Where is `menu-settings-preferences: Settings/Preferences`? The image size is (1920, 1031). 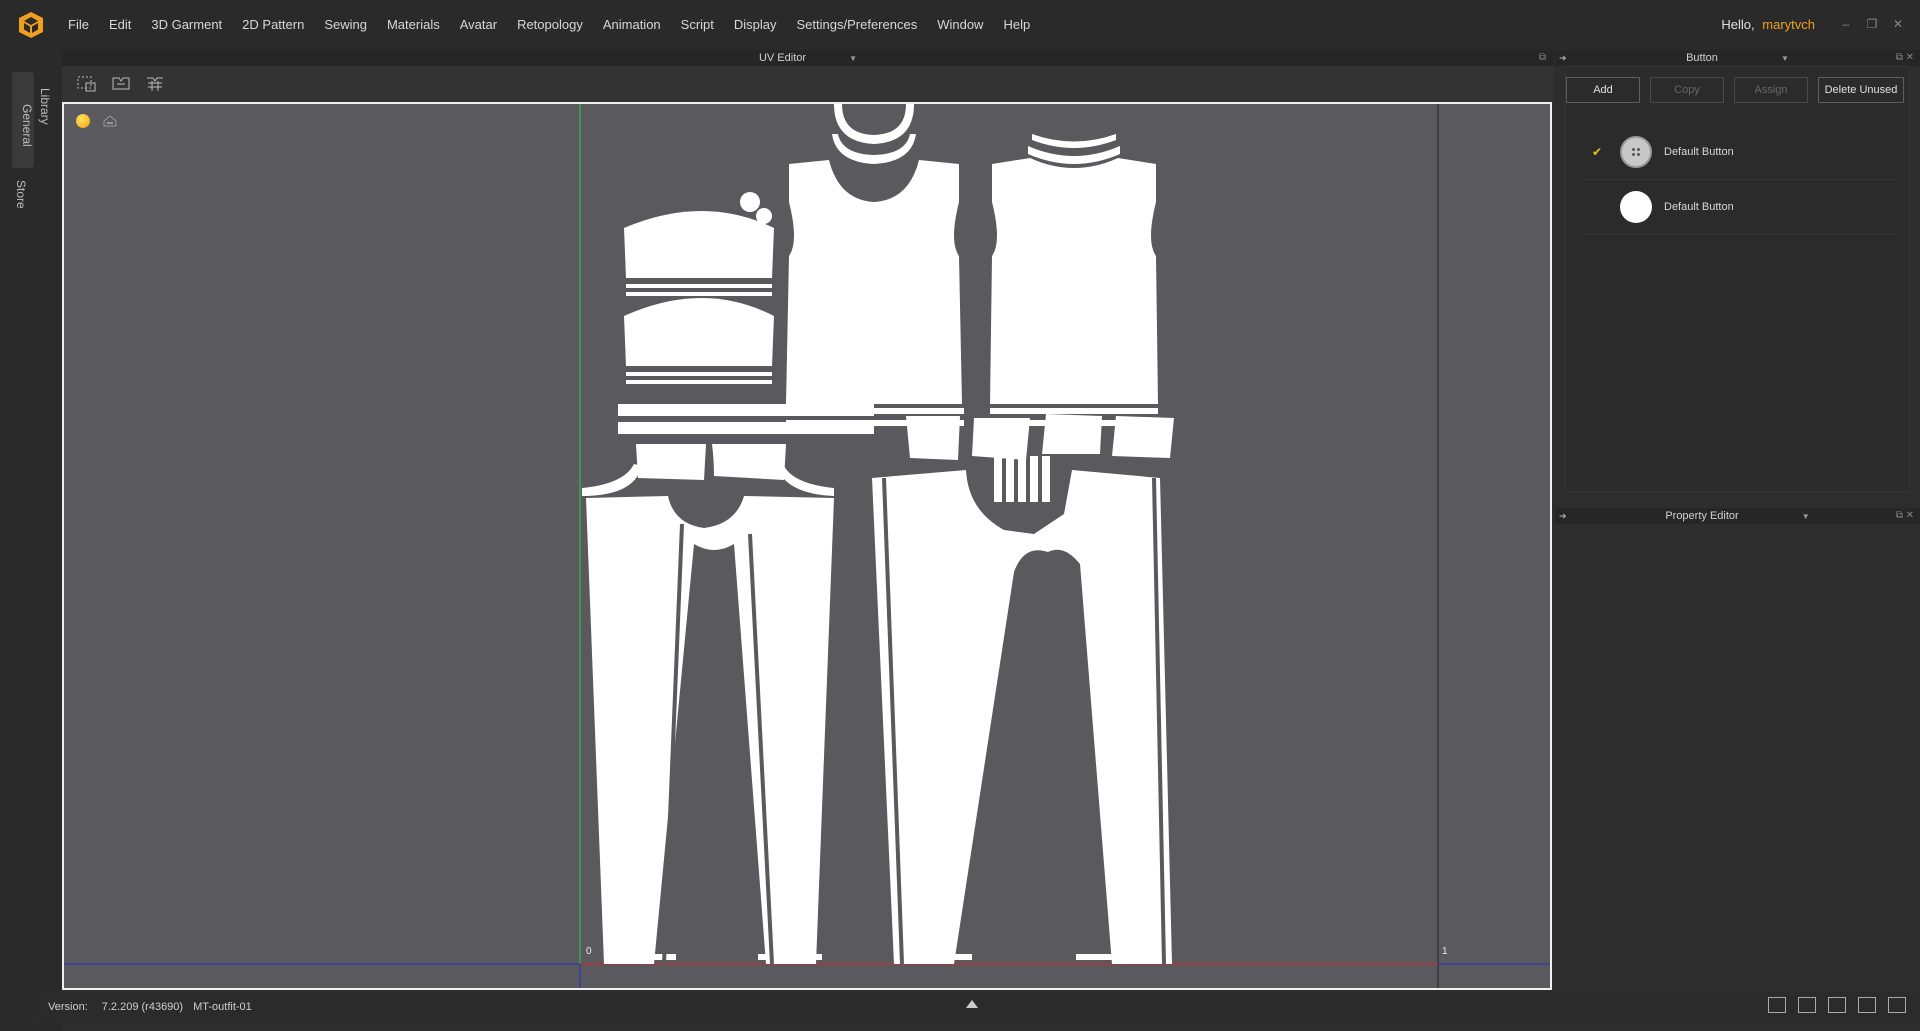 menu-settings-preferences: Settings/Preferences is located at coordinates (857, 25).